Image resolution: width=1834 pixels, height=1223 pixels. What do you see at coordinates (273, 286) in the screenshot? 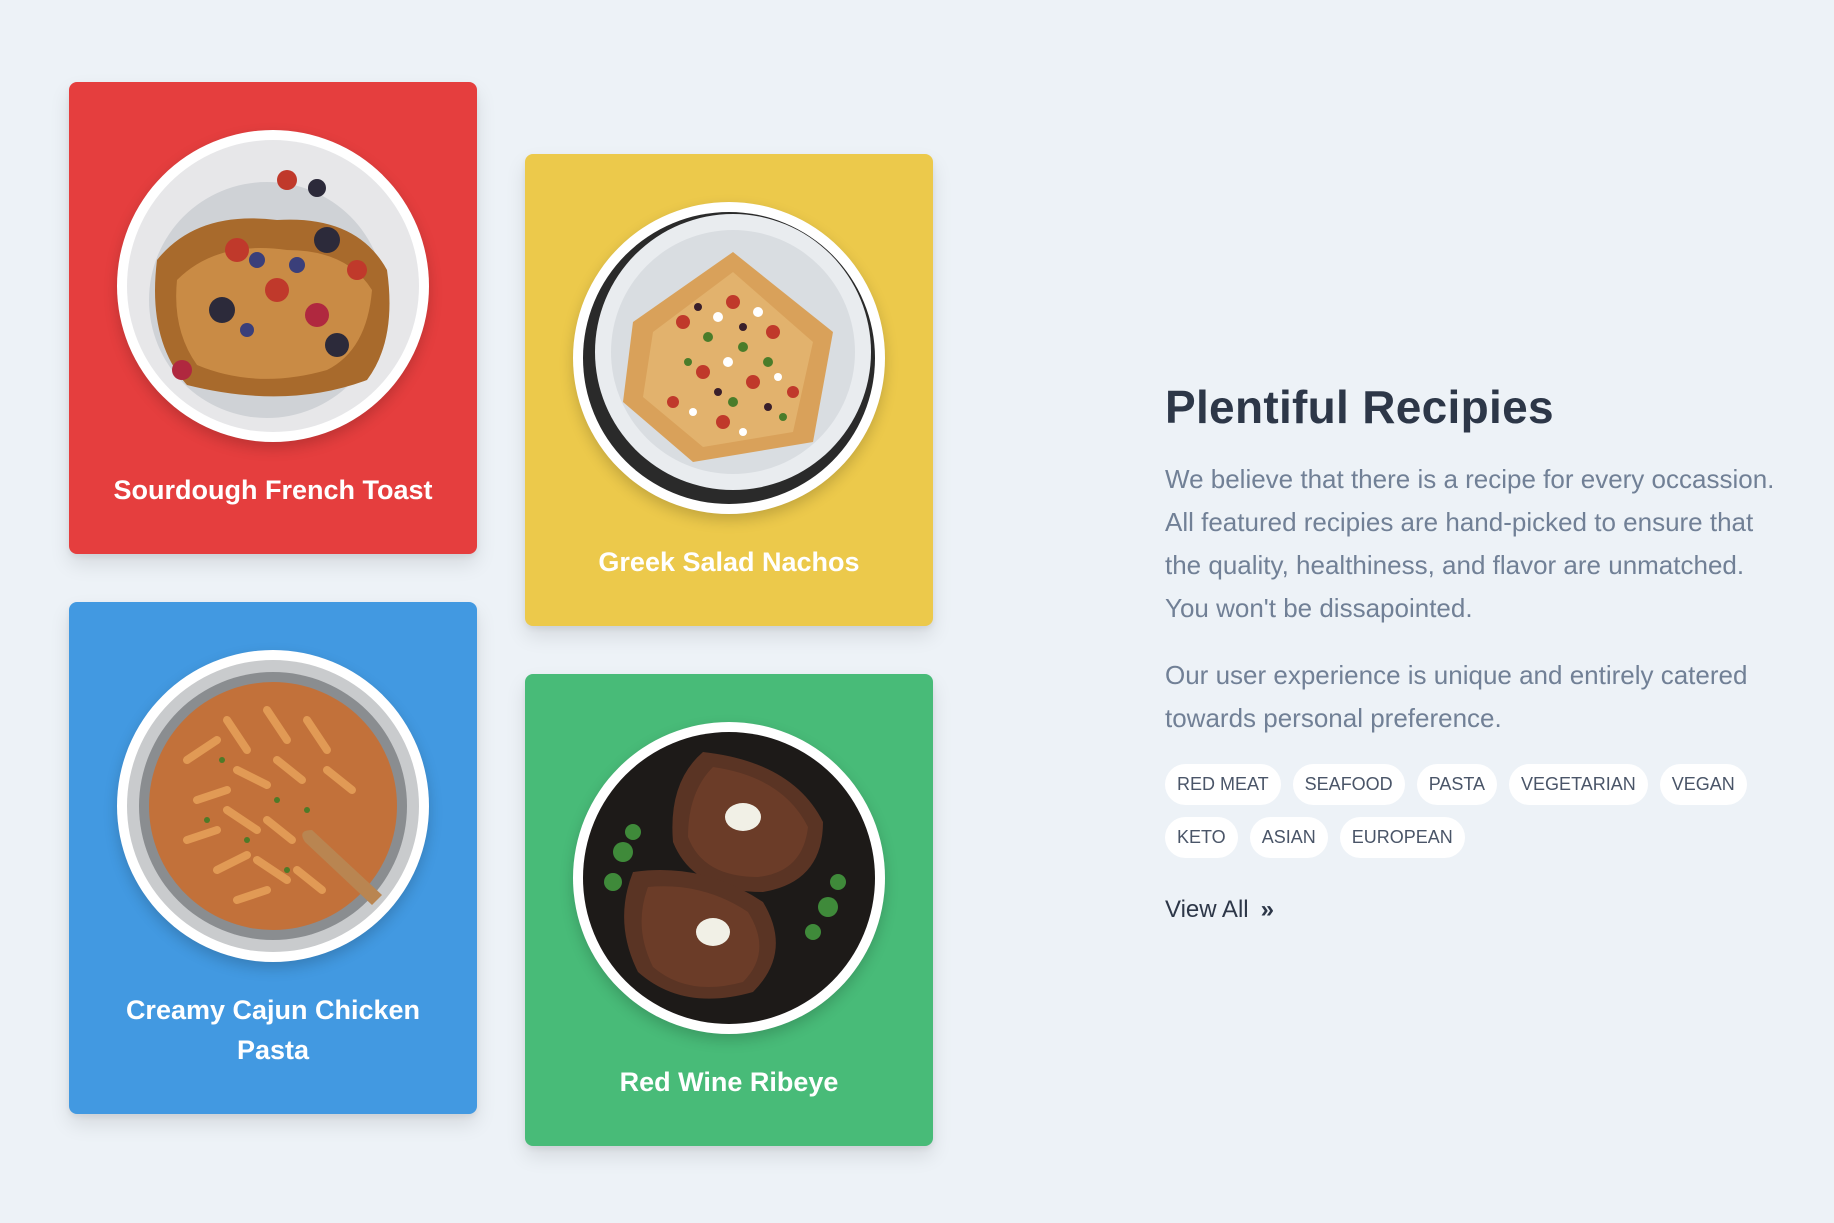
I see `french-toast-photo` at bounding box center [273, 286].